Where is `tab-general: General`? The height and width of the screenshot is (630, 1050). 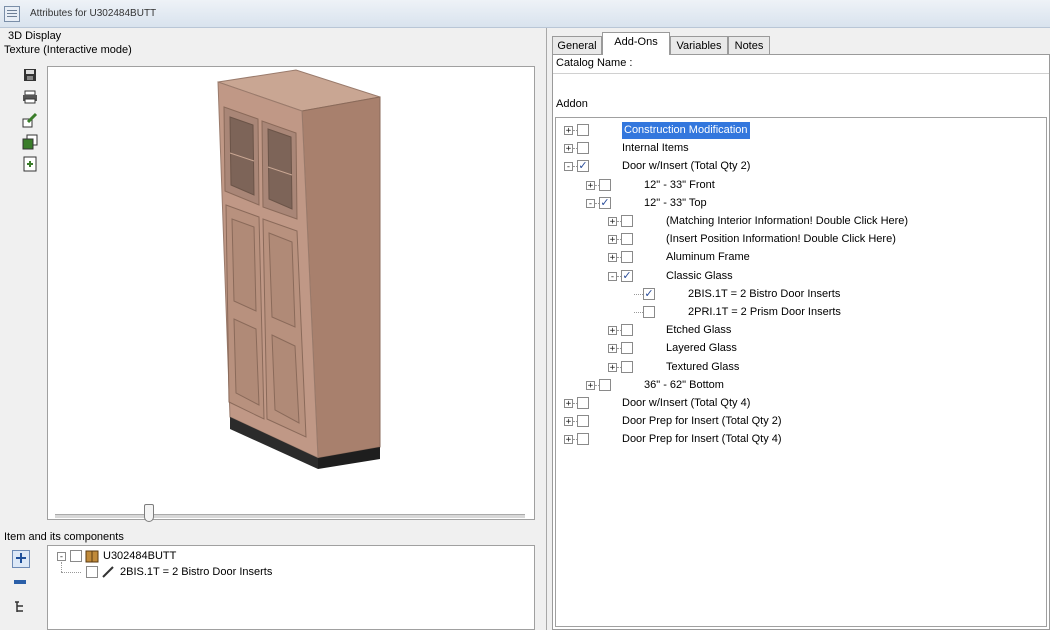
tab-general: General is located at coordinates (577, 45).